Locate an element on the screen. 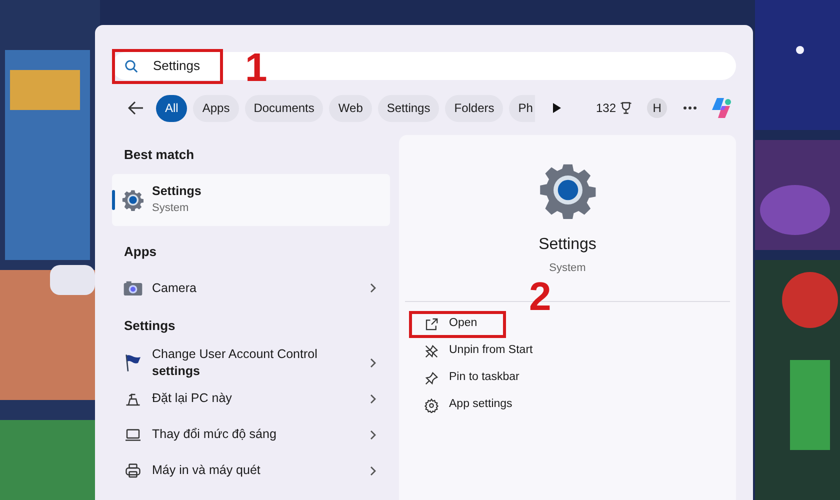  filter-tab: Apps is located at coordinates (216, 108).